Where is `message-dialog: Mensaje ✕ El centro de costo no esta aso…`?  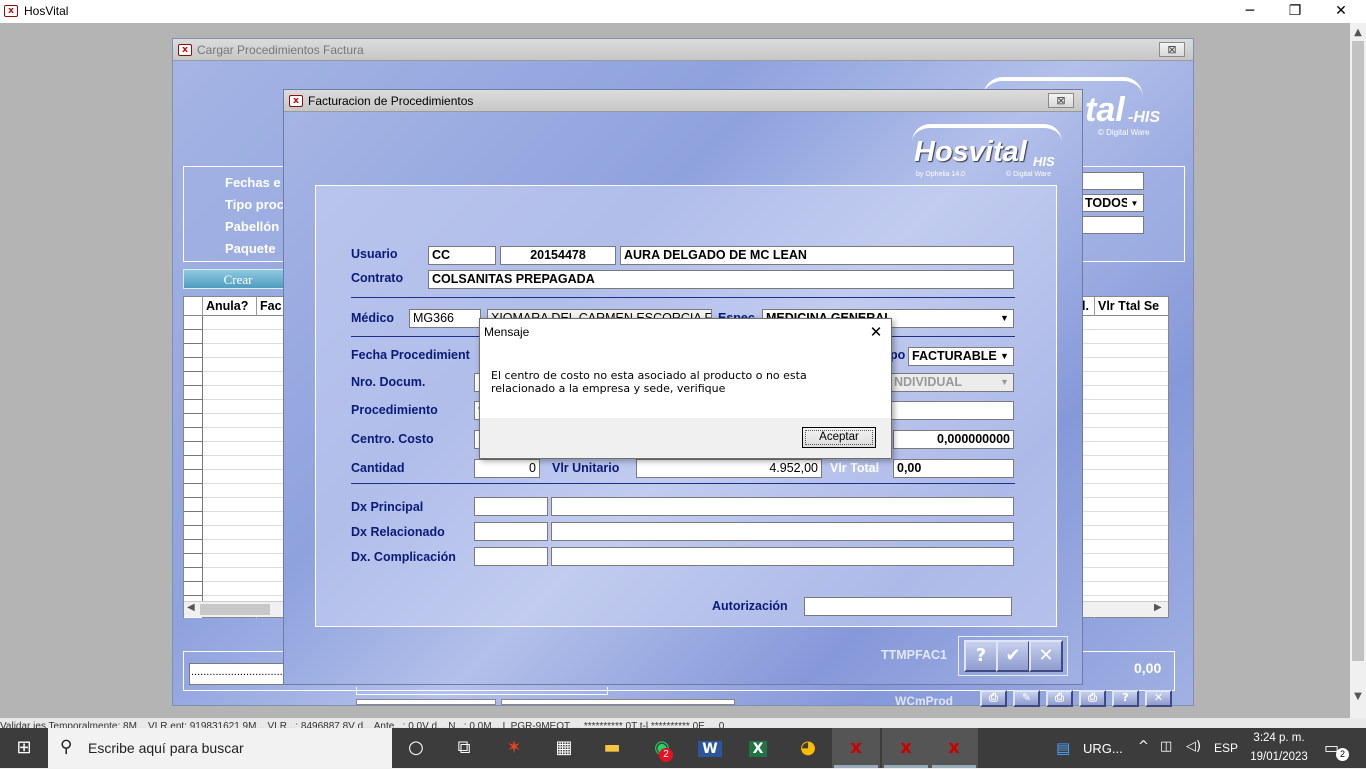
message-dialog: Mensaje ✕ El centro de costo no esta aso… is located at coordinates (685, 388).